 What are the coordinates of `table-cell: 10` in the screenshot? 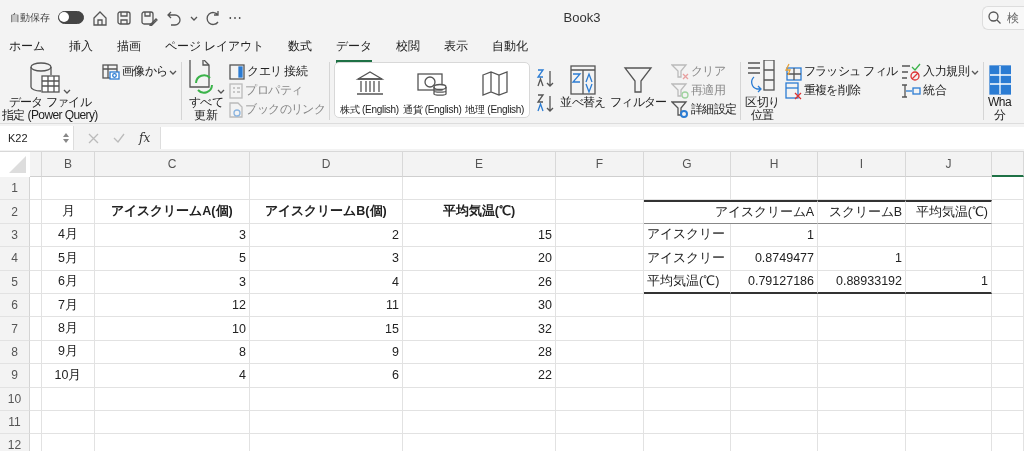 It's located at (172, 329).